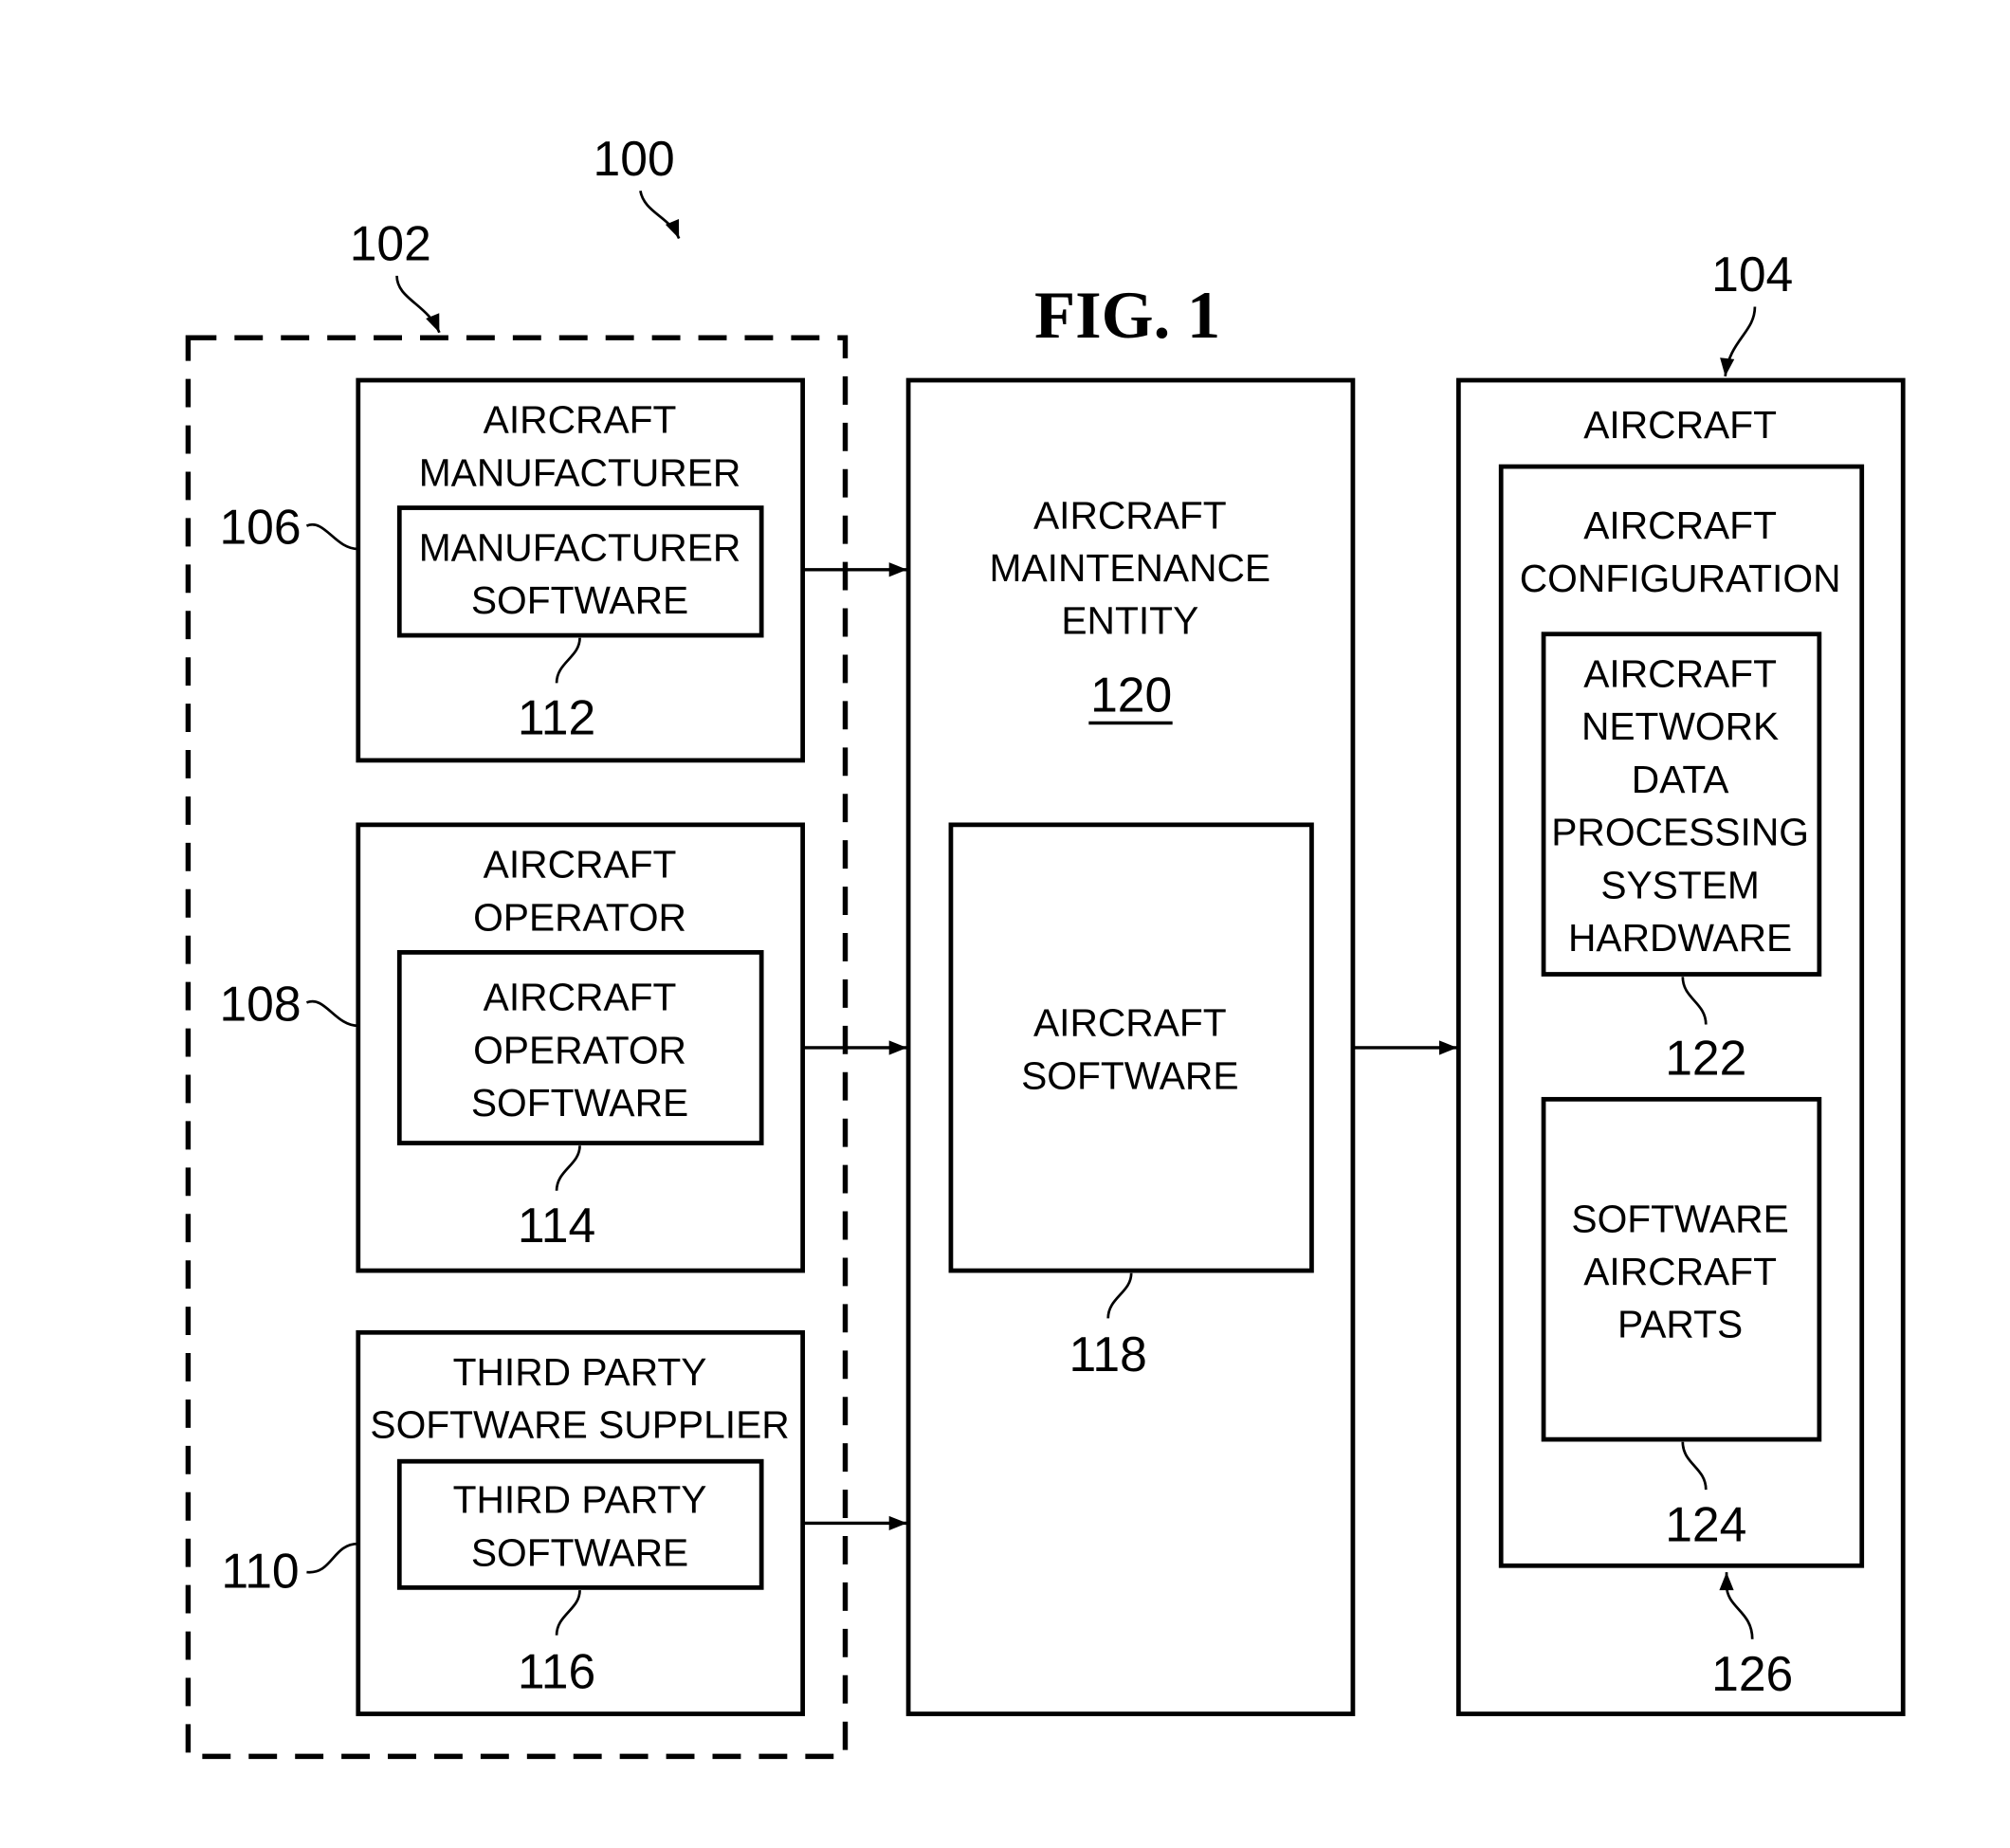 This screenshot has width=2010, height=1848. I want to click on third-party-software-line2: SOFTWARE, so click(579, 1552).